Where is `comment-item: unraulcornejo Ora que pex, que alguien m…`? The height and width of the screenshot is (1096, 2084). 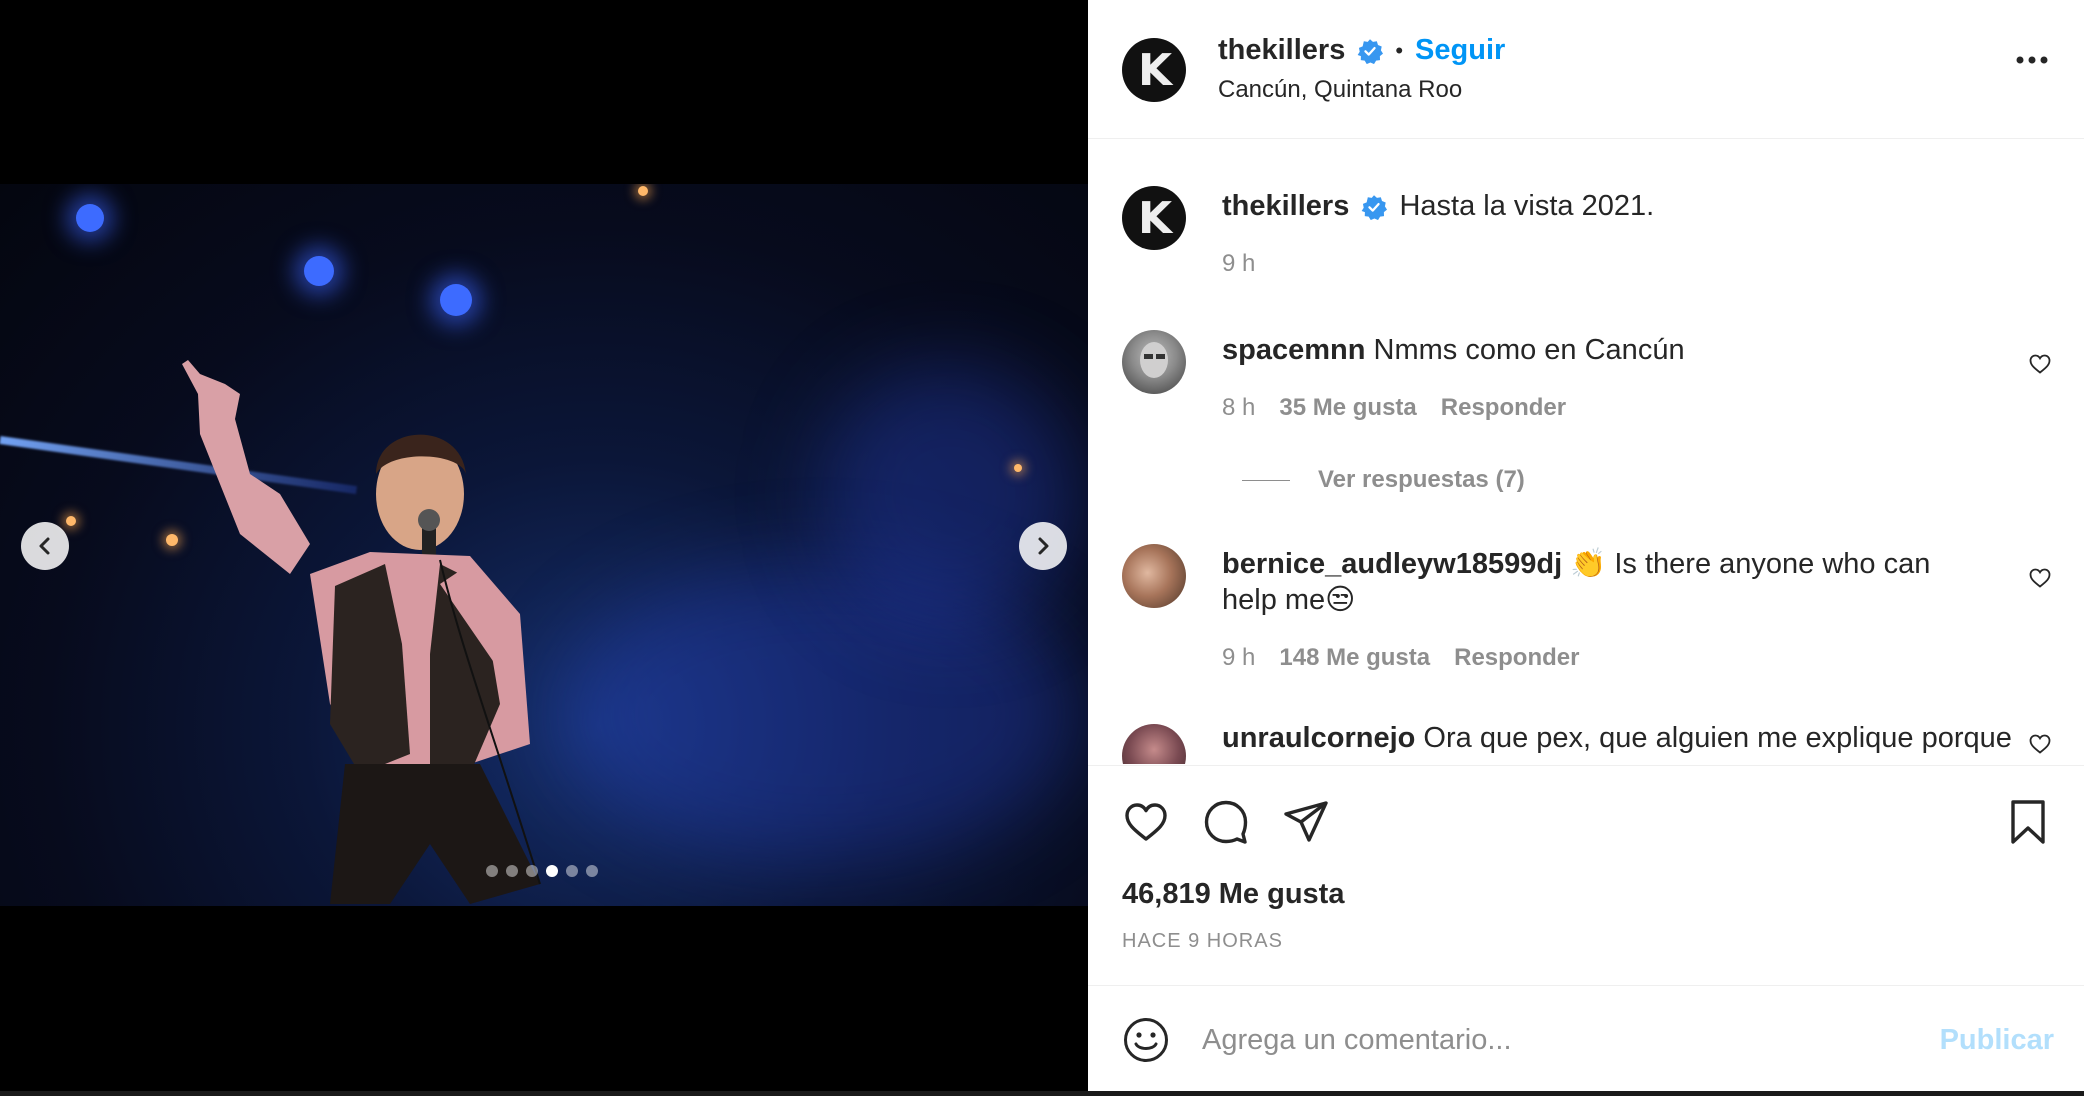
comment-item: unraulcornejo Ora que pex, que alguien m… is located at coordinates (1587, 743).